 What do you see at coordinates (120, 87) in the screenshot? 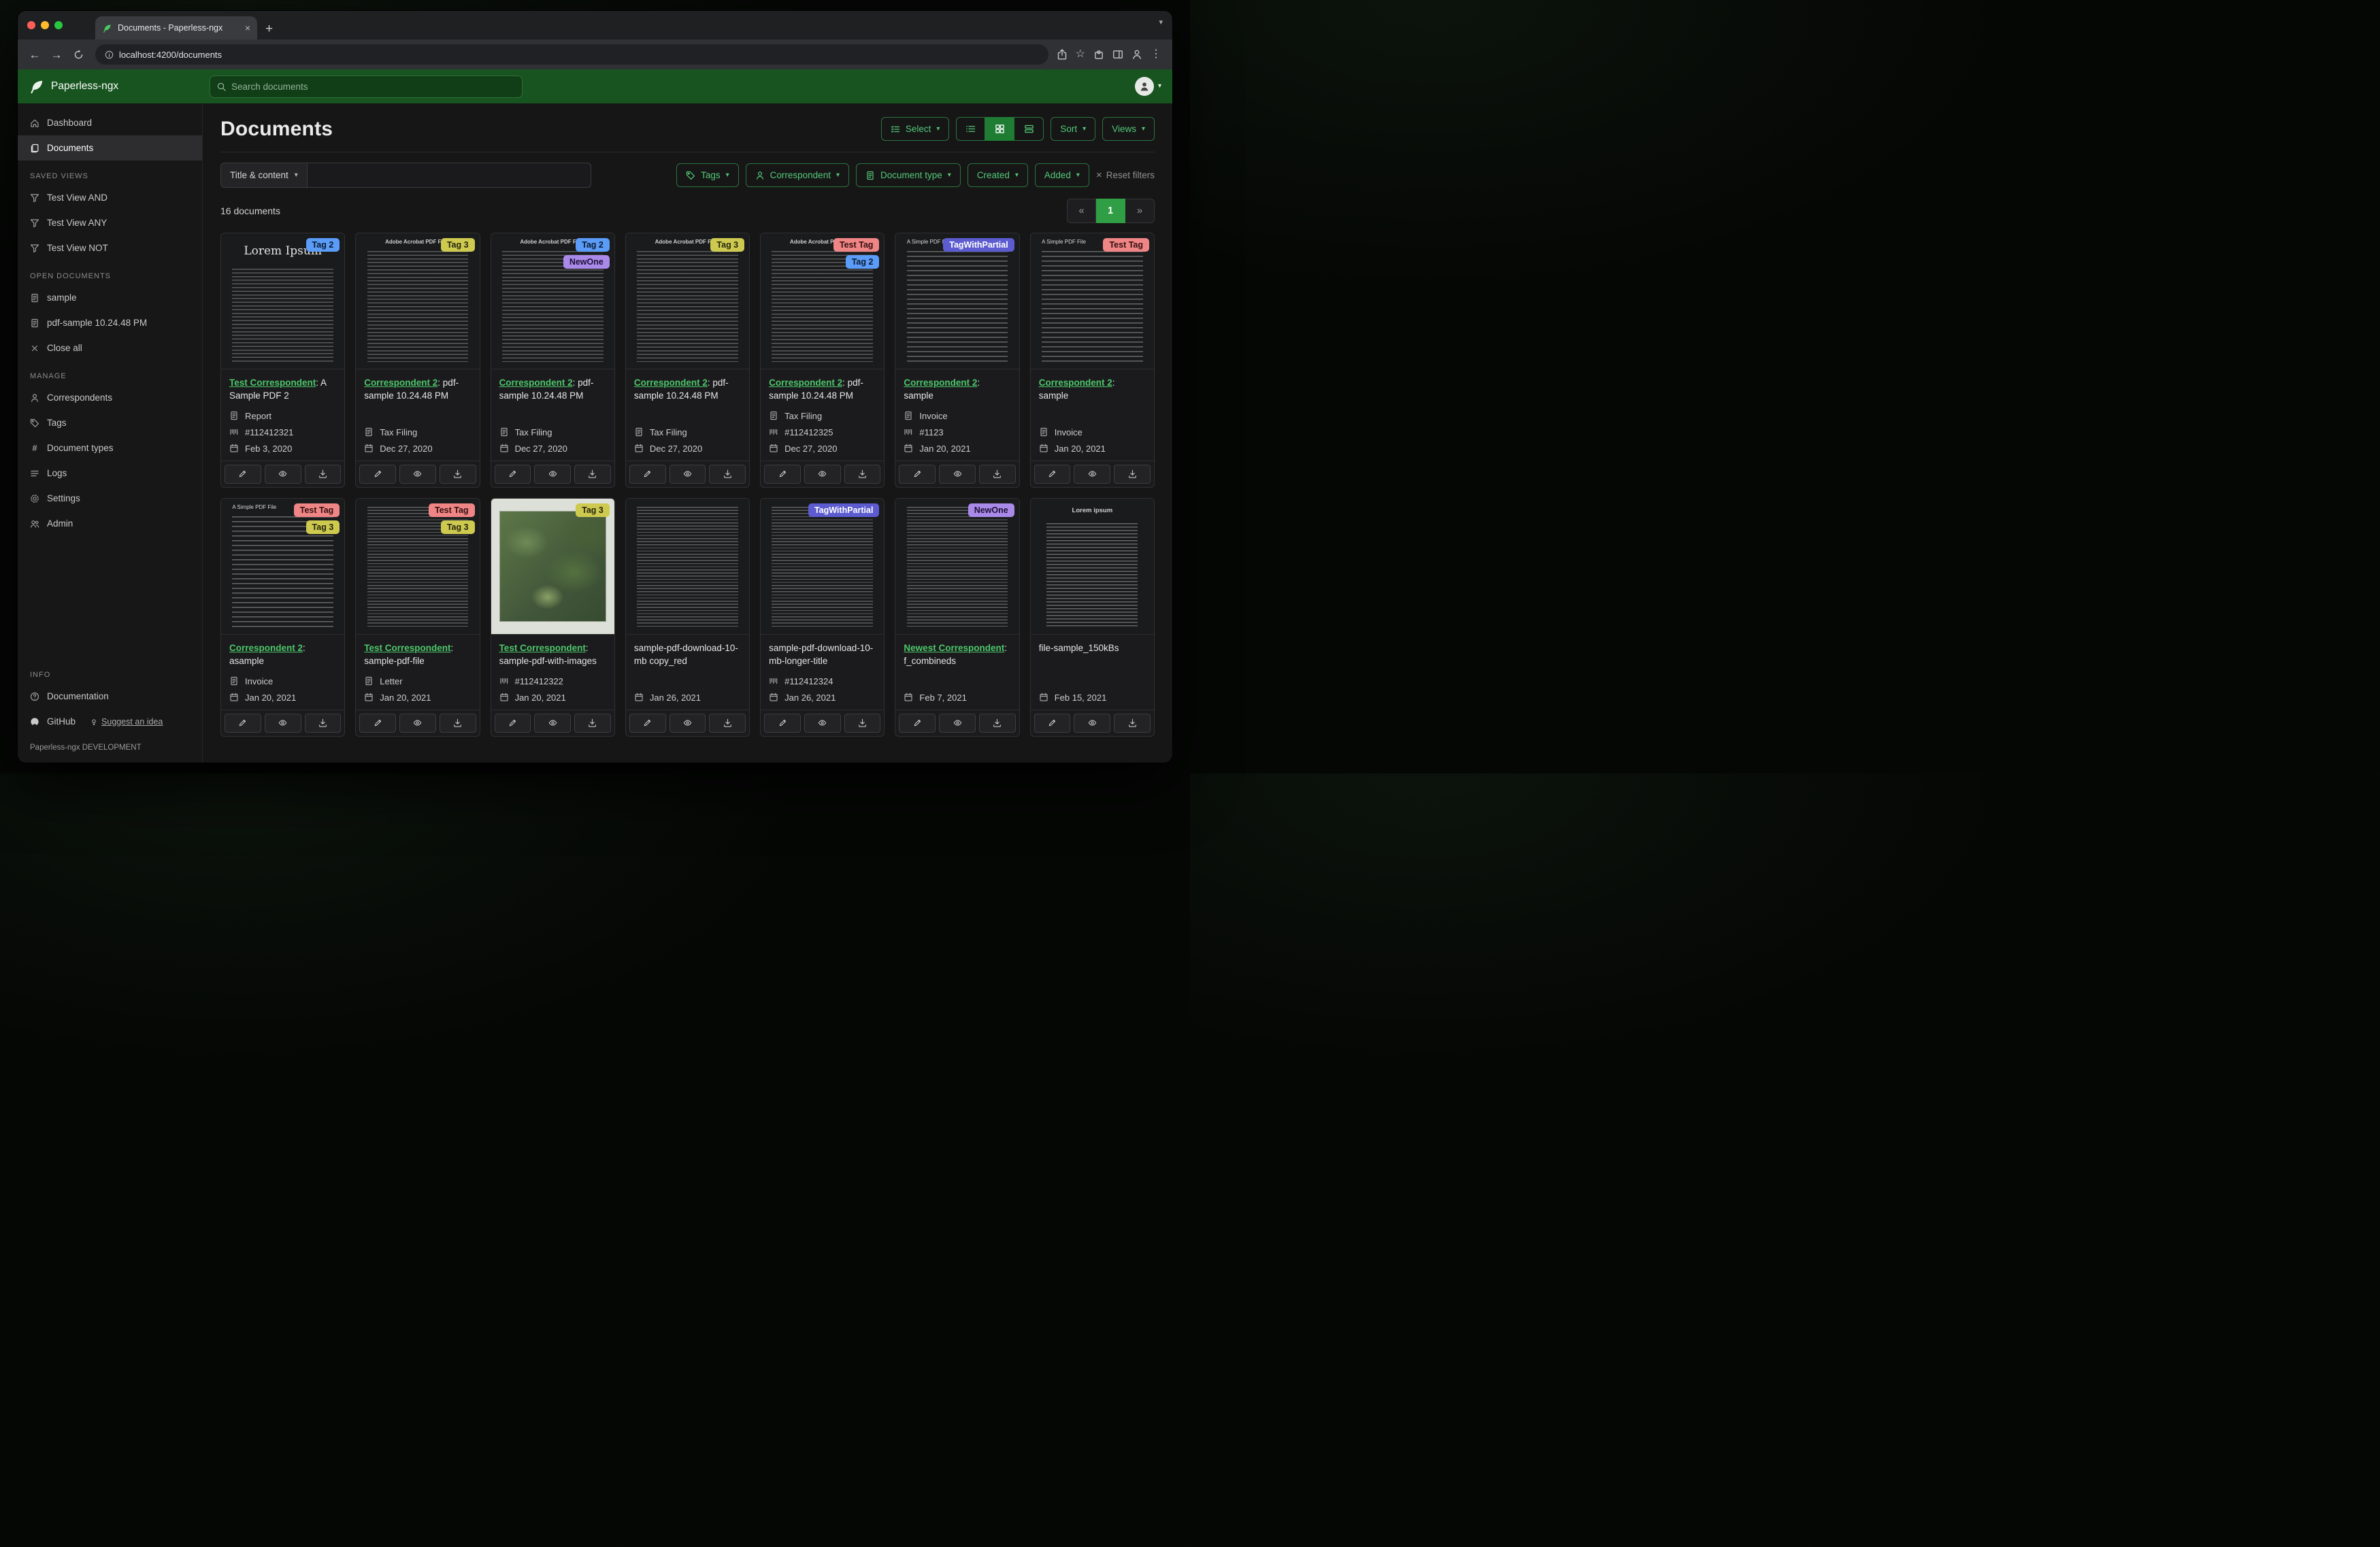
I see `brand: Paperless-ngx` at bounding box center [120, 87].